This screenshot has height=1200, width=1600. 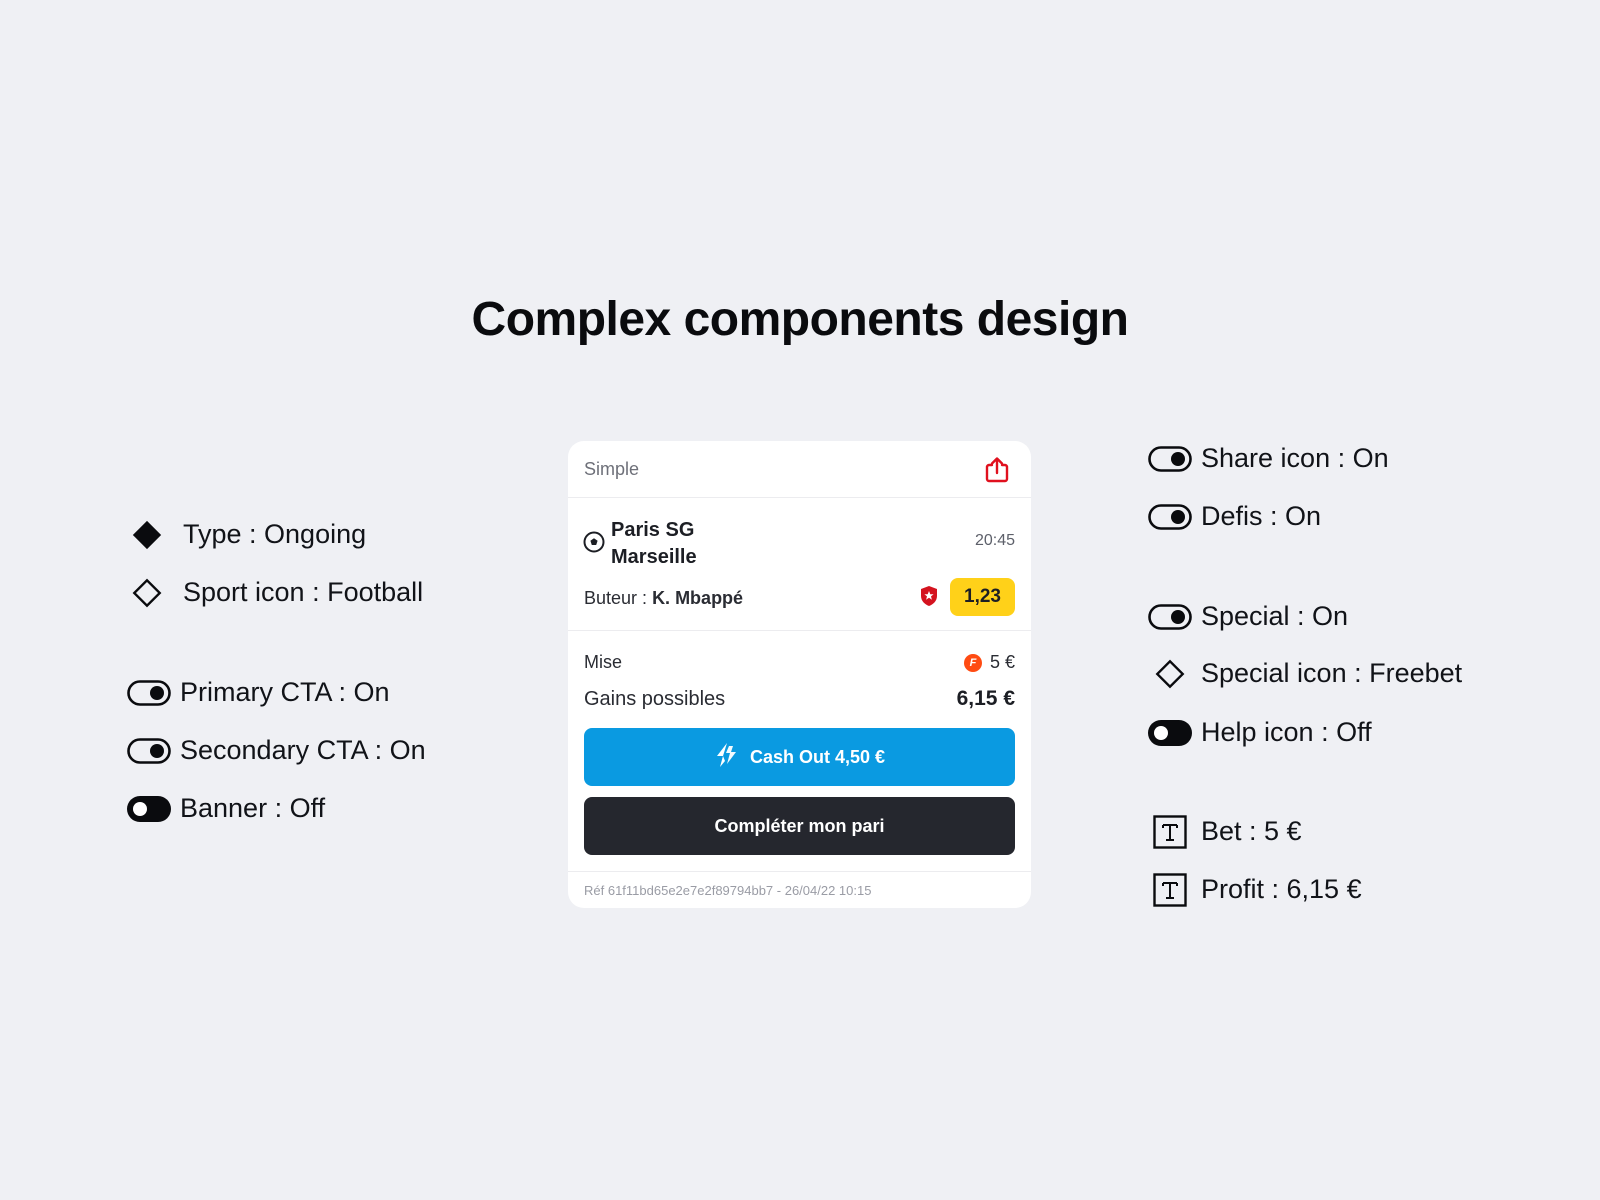 I want to click on cashout-icon, so click(x=726, y=757).